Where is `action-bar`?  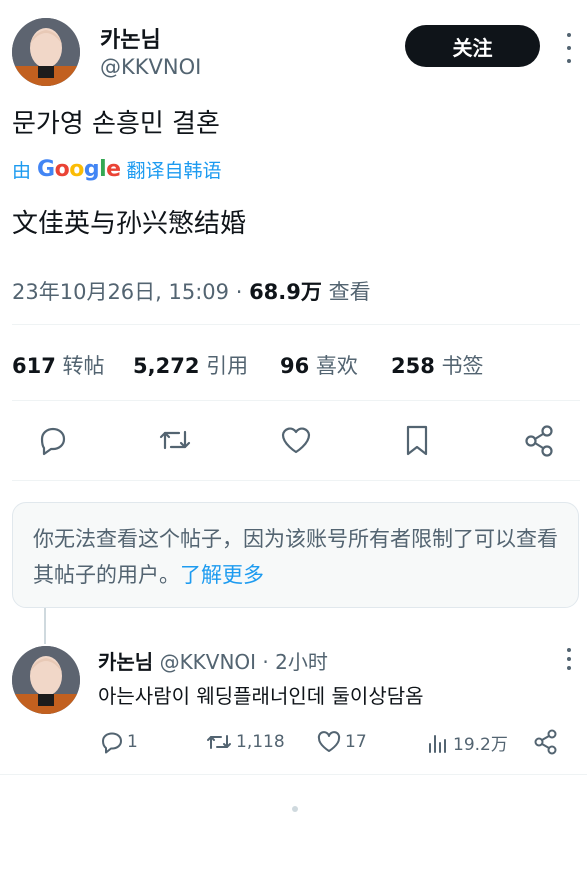 action-bar is located at coordinates (293, 440).